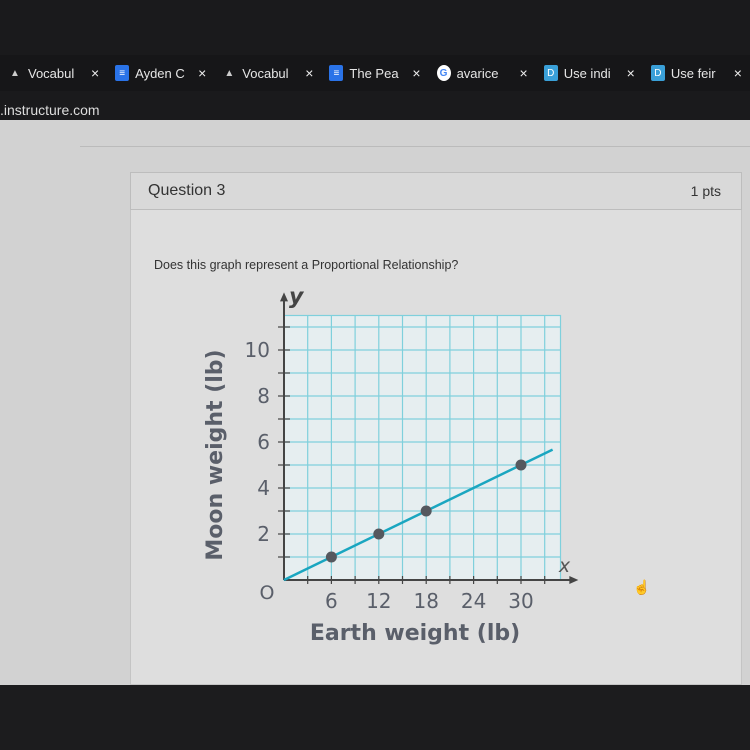 This screenshot has width=750, height=750. I want to click on x-tick-label: 30, so click(520, 601).